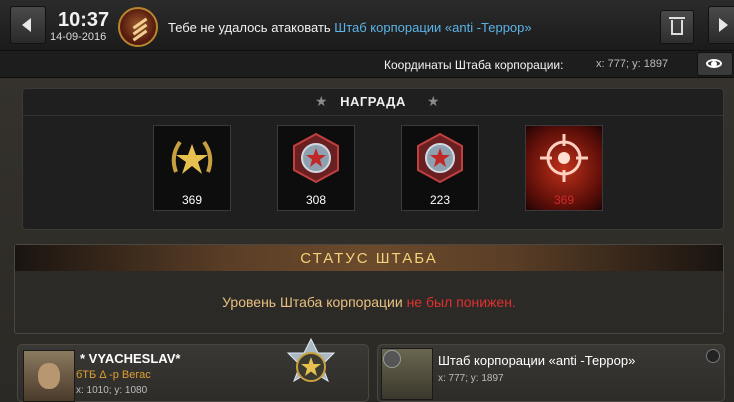 This screenshot has width=734, height=402. Describe the element at coordinates (392, 359) in the screenshot. I see `no-entry-icon` at that location.